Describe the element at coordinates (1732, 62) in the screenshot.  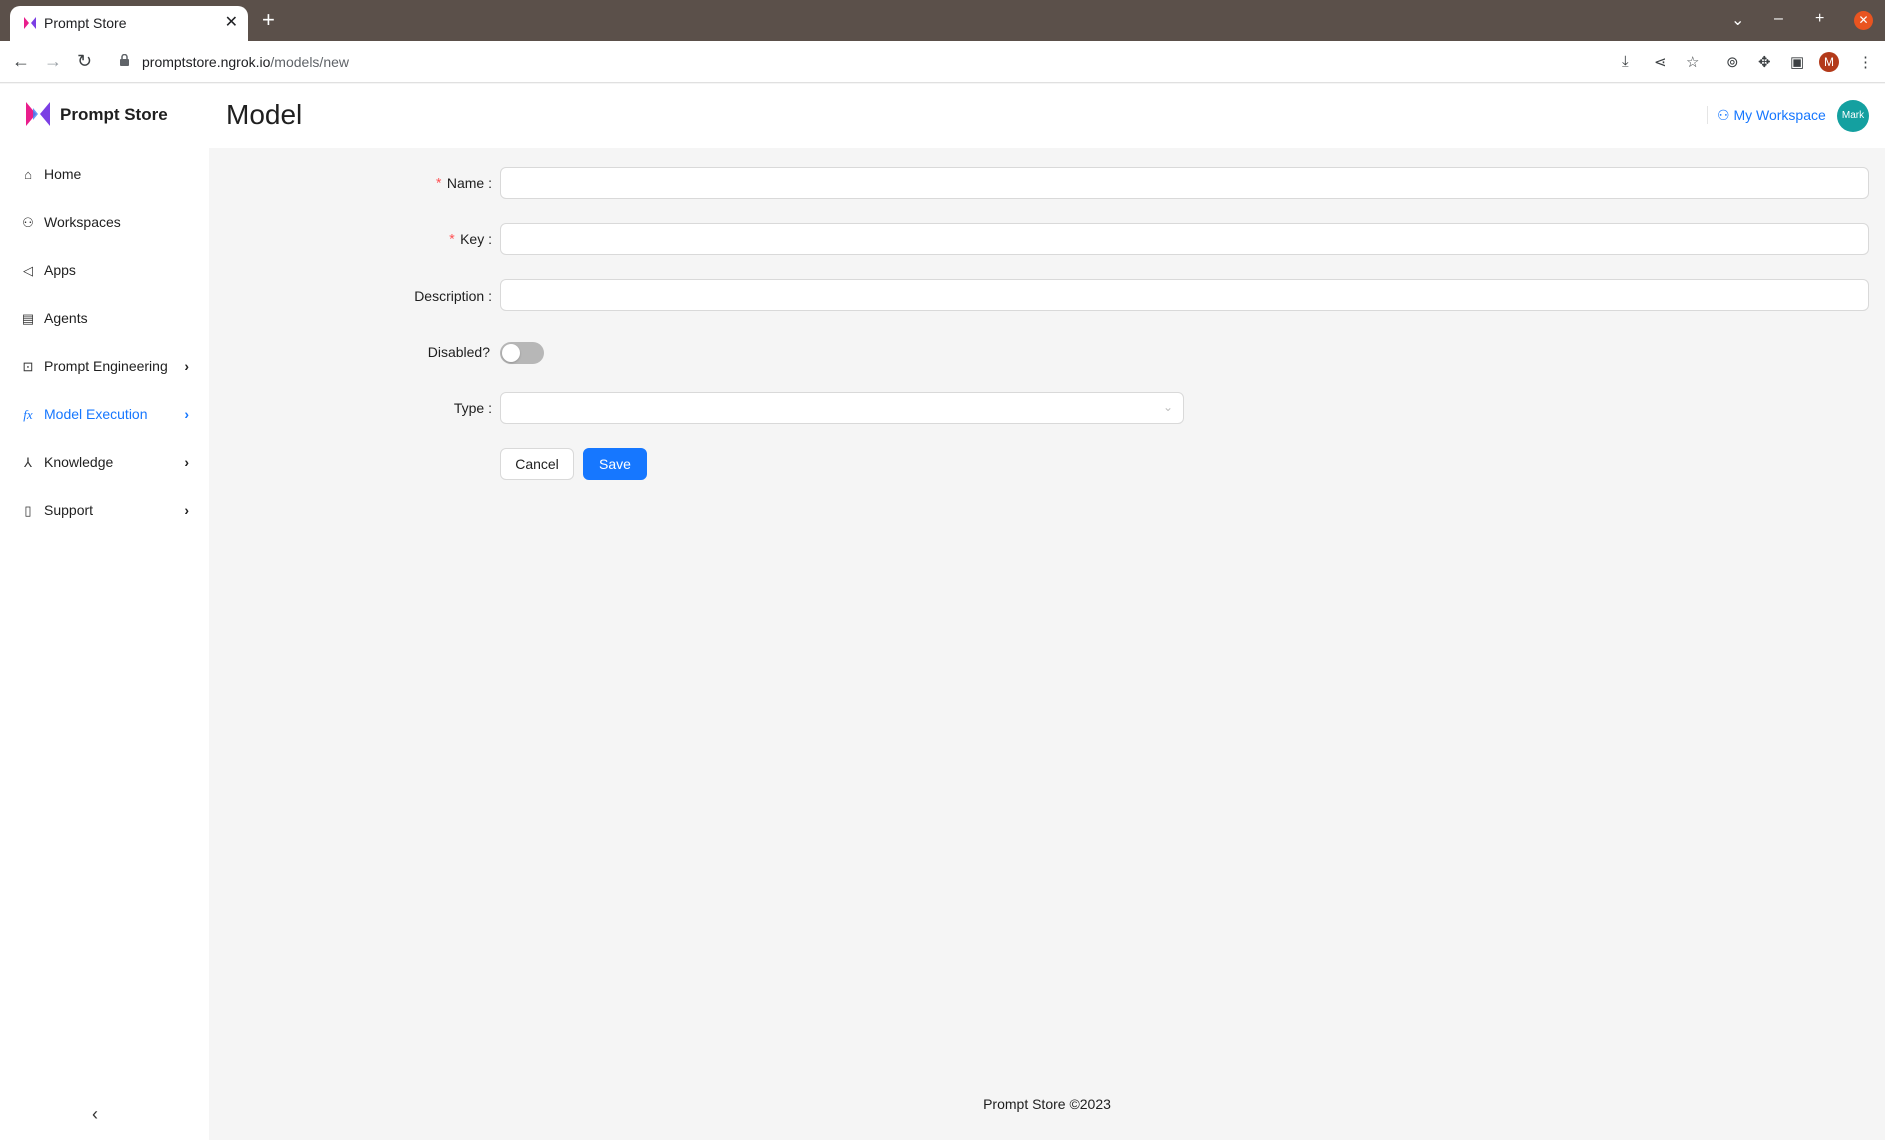
I see `password-manager-icon: ⊚` at that location.